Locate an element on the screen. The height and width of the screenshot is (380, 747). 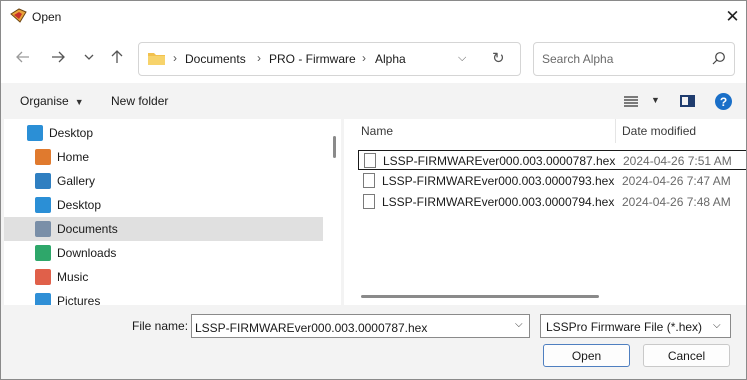
organise-label: Organise is located at coordinates (44, 101).